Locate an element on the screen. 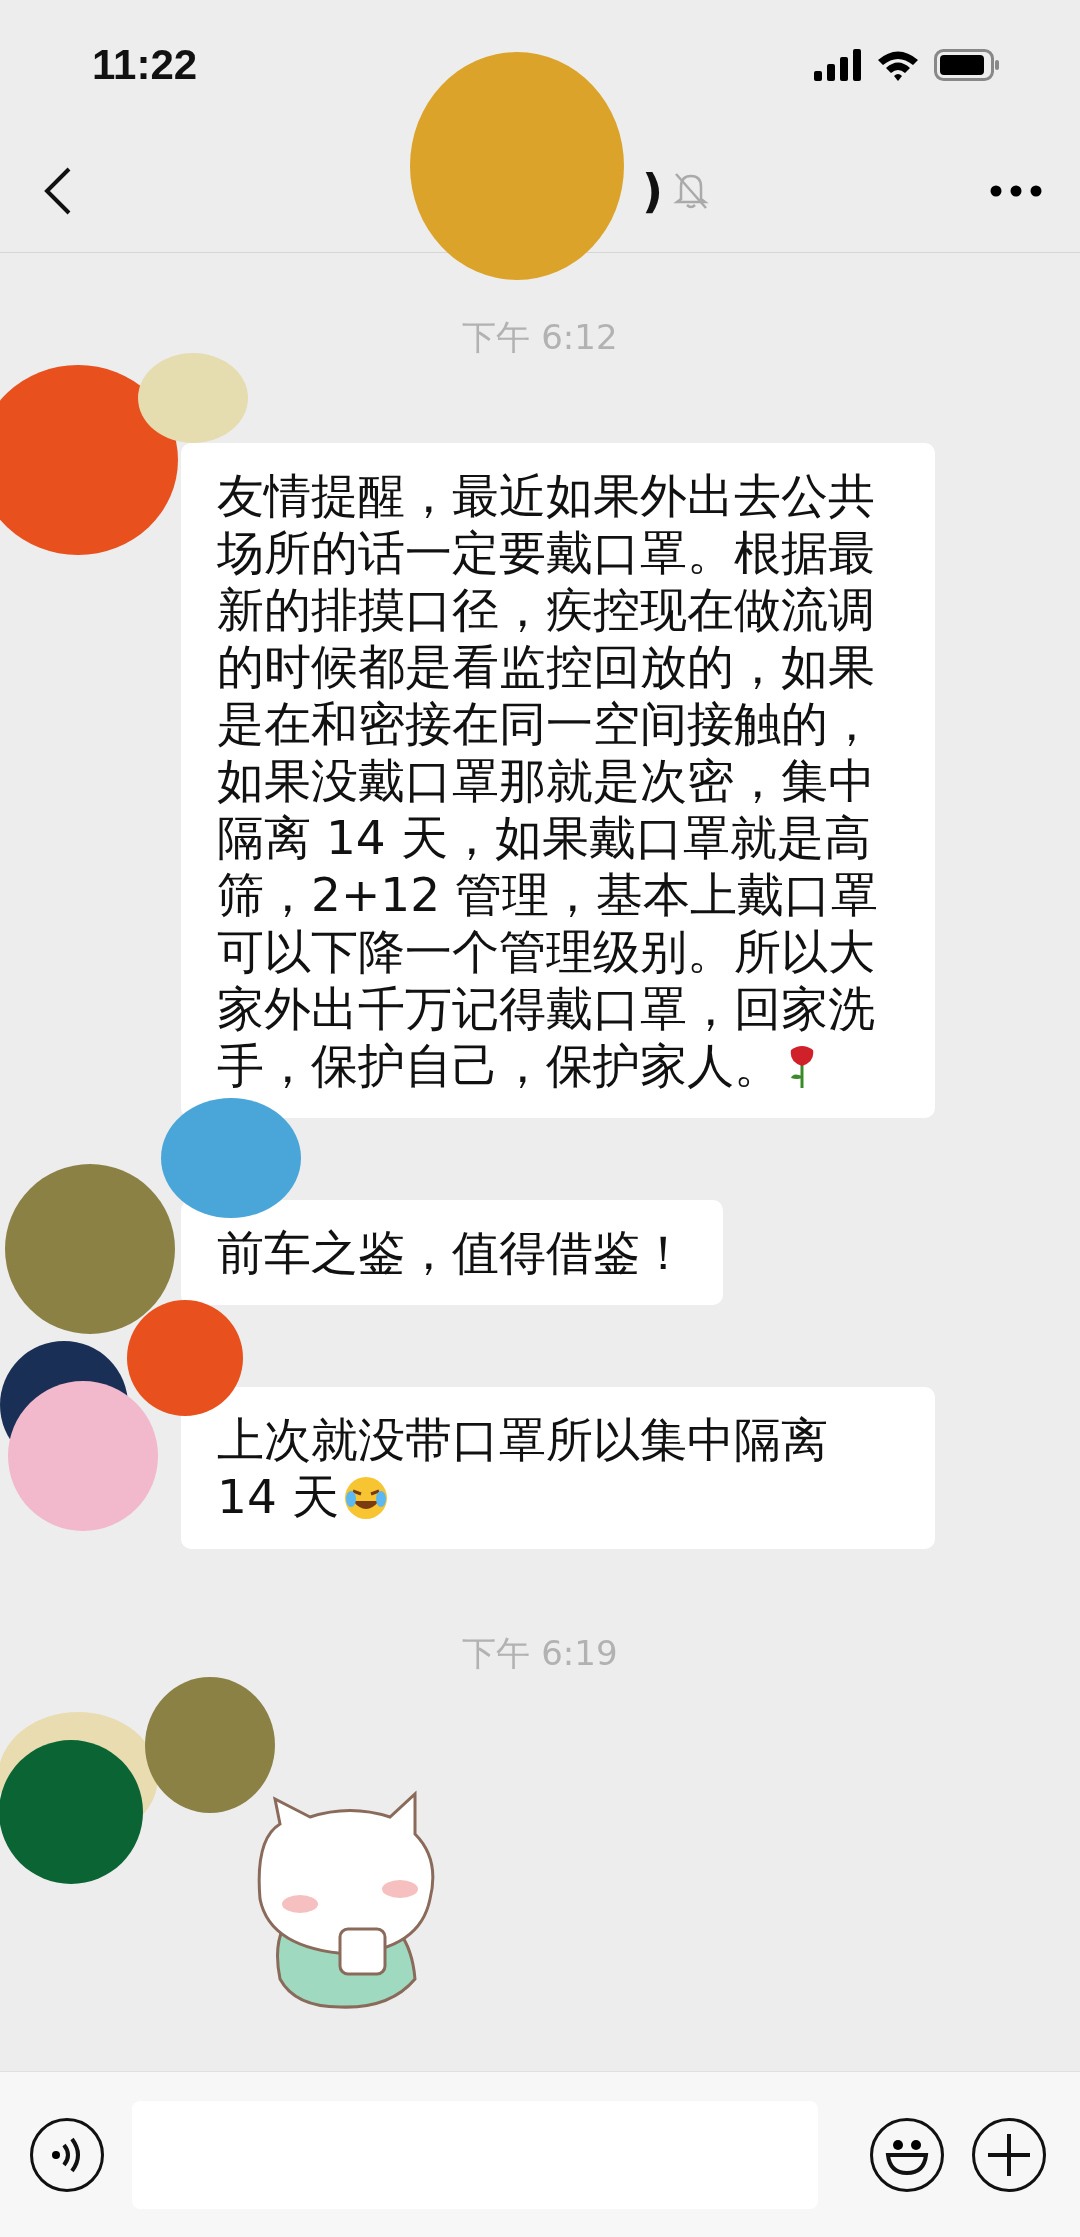 This screenshot has width=1080, height=2237. more-icon is located at coordinates (1016, 191).